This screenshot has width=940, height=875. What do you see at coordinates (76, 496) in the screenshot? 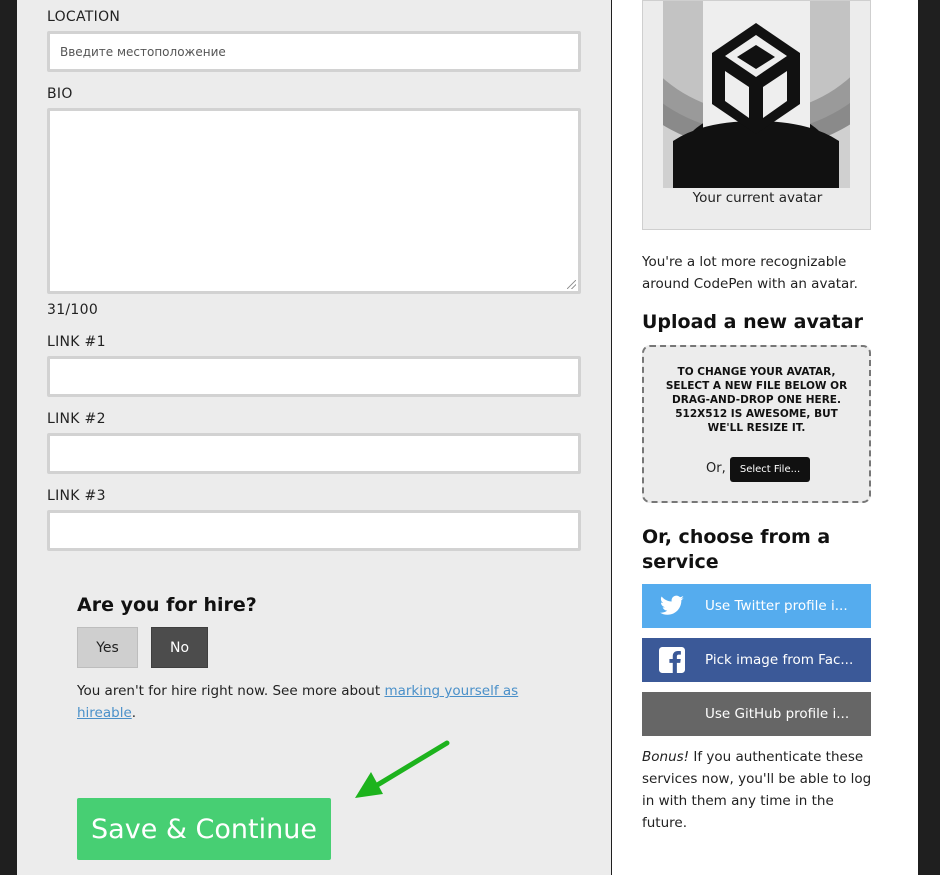
I see `link3-label: LINK #3` at bounding box center [76, 496].